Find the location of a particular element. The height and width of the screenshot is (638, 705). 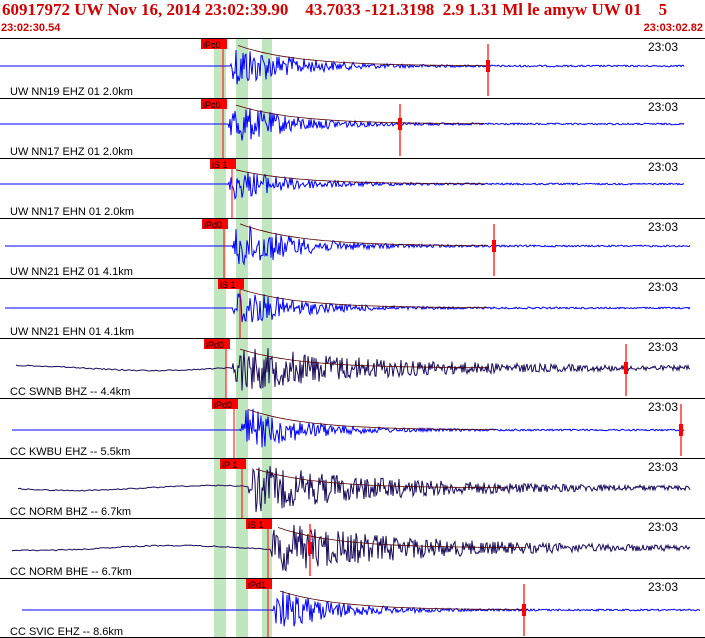

trace-row: iPd0 23:03 UW NN21 EHZ 01 4.1km is located at coordinates (352, 248).